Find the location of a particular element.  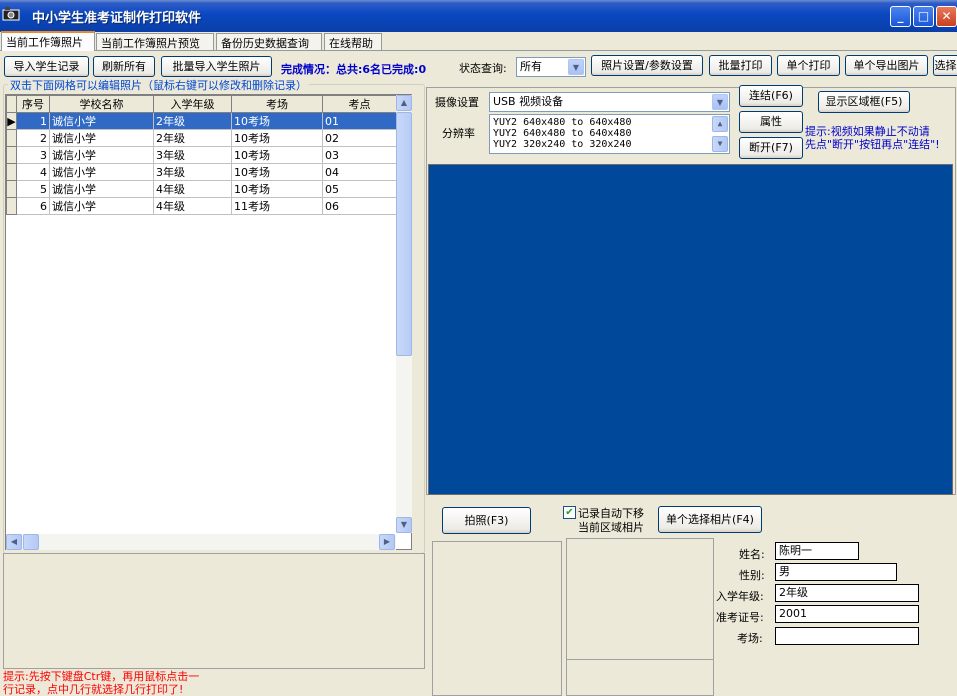

properties-button: 属性 is located at coordinates (771, 122).